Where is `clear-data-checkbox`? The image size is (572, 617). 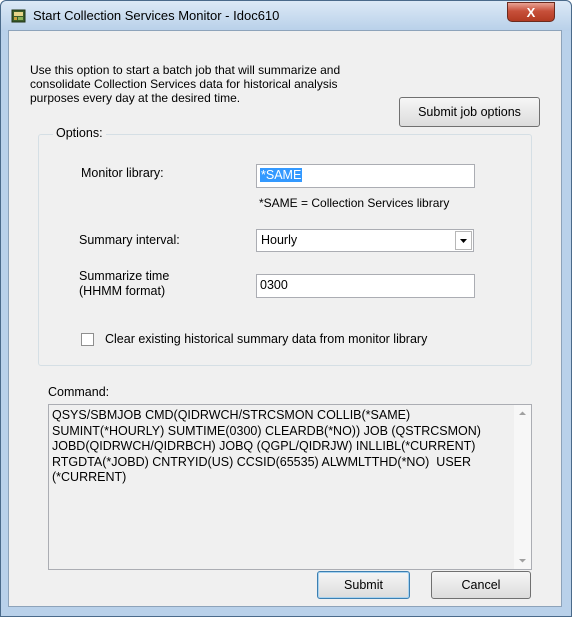 clear-data-checkbox is located at coordinates (87, 339).